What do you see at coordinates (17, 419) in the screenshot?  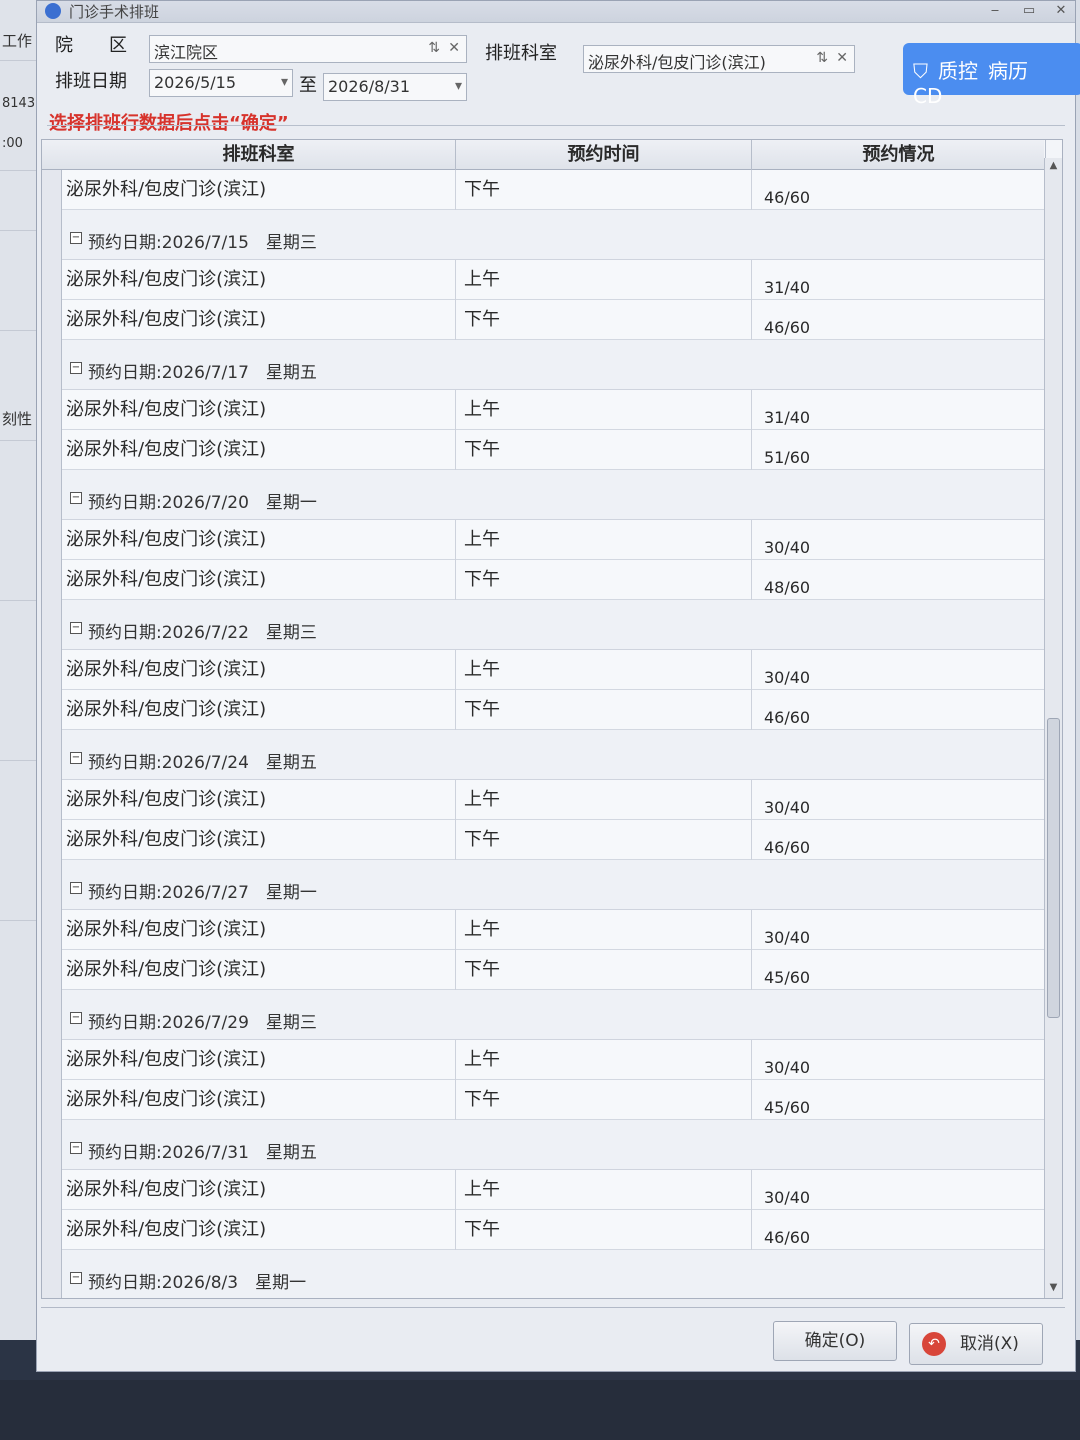 I see `bg-label: 刻性` at bounding box center [17, 419].